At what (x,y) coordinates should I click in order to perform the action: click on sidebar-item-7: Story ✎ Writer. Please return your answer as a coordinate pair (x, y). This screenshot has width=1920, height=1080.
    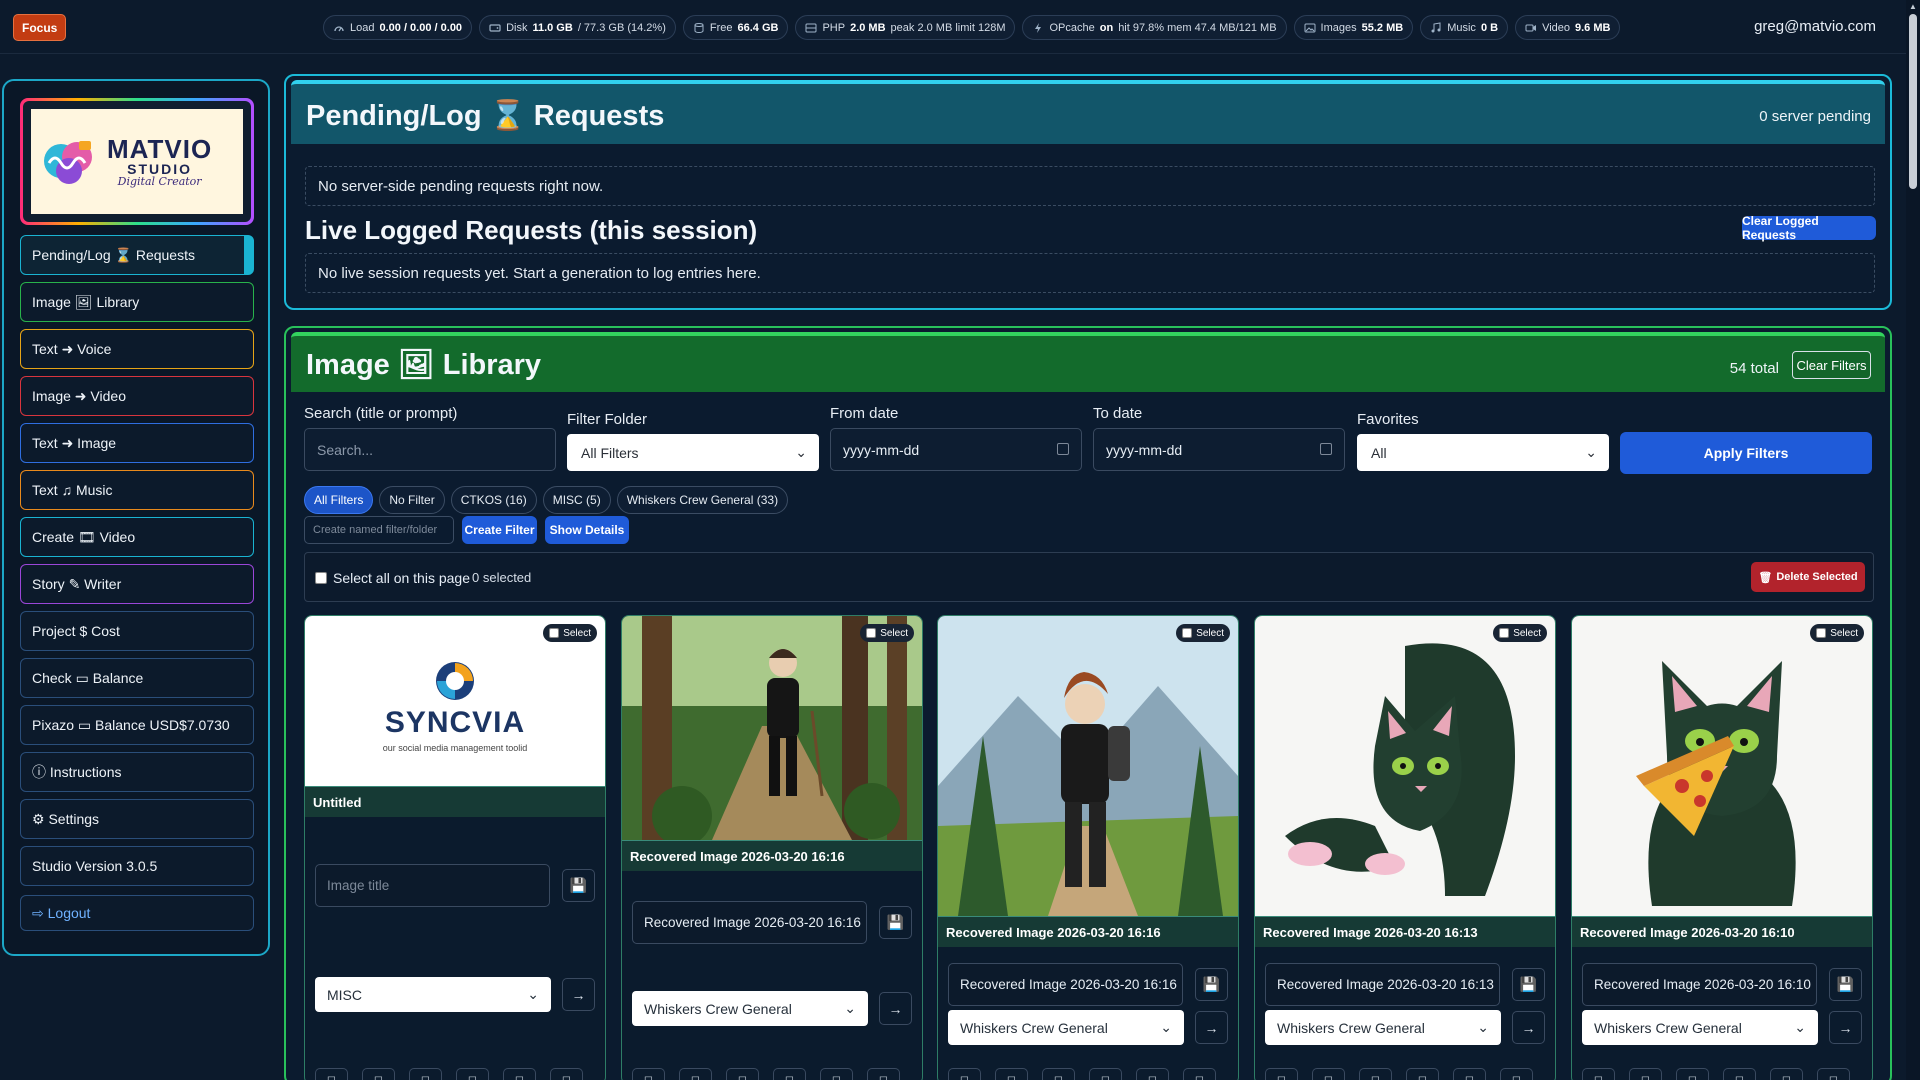
    Looking at the image, I should click on (137, 584).